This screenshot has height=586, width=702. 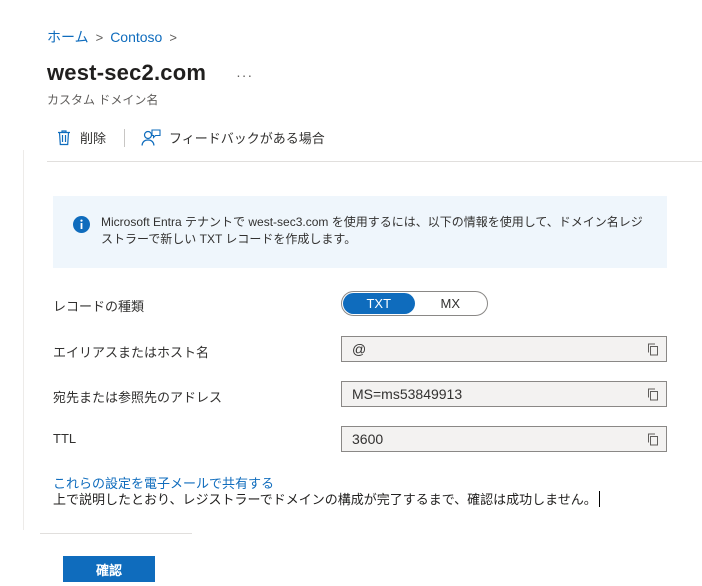 I want to click on delete-button: 削除, so click(x=81, y=137).